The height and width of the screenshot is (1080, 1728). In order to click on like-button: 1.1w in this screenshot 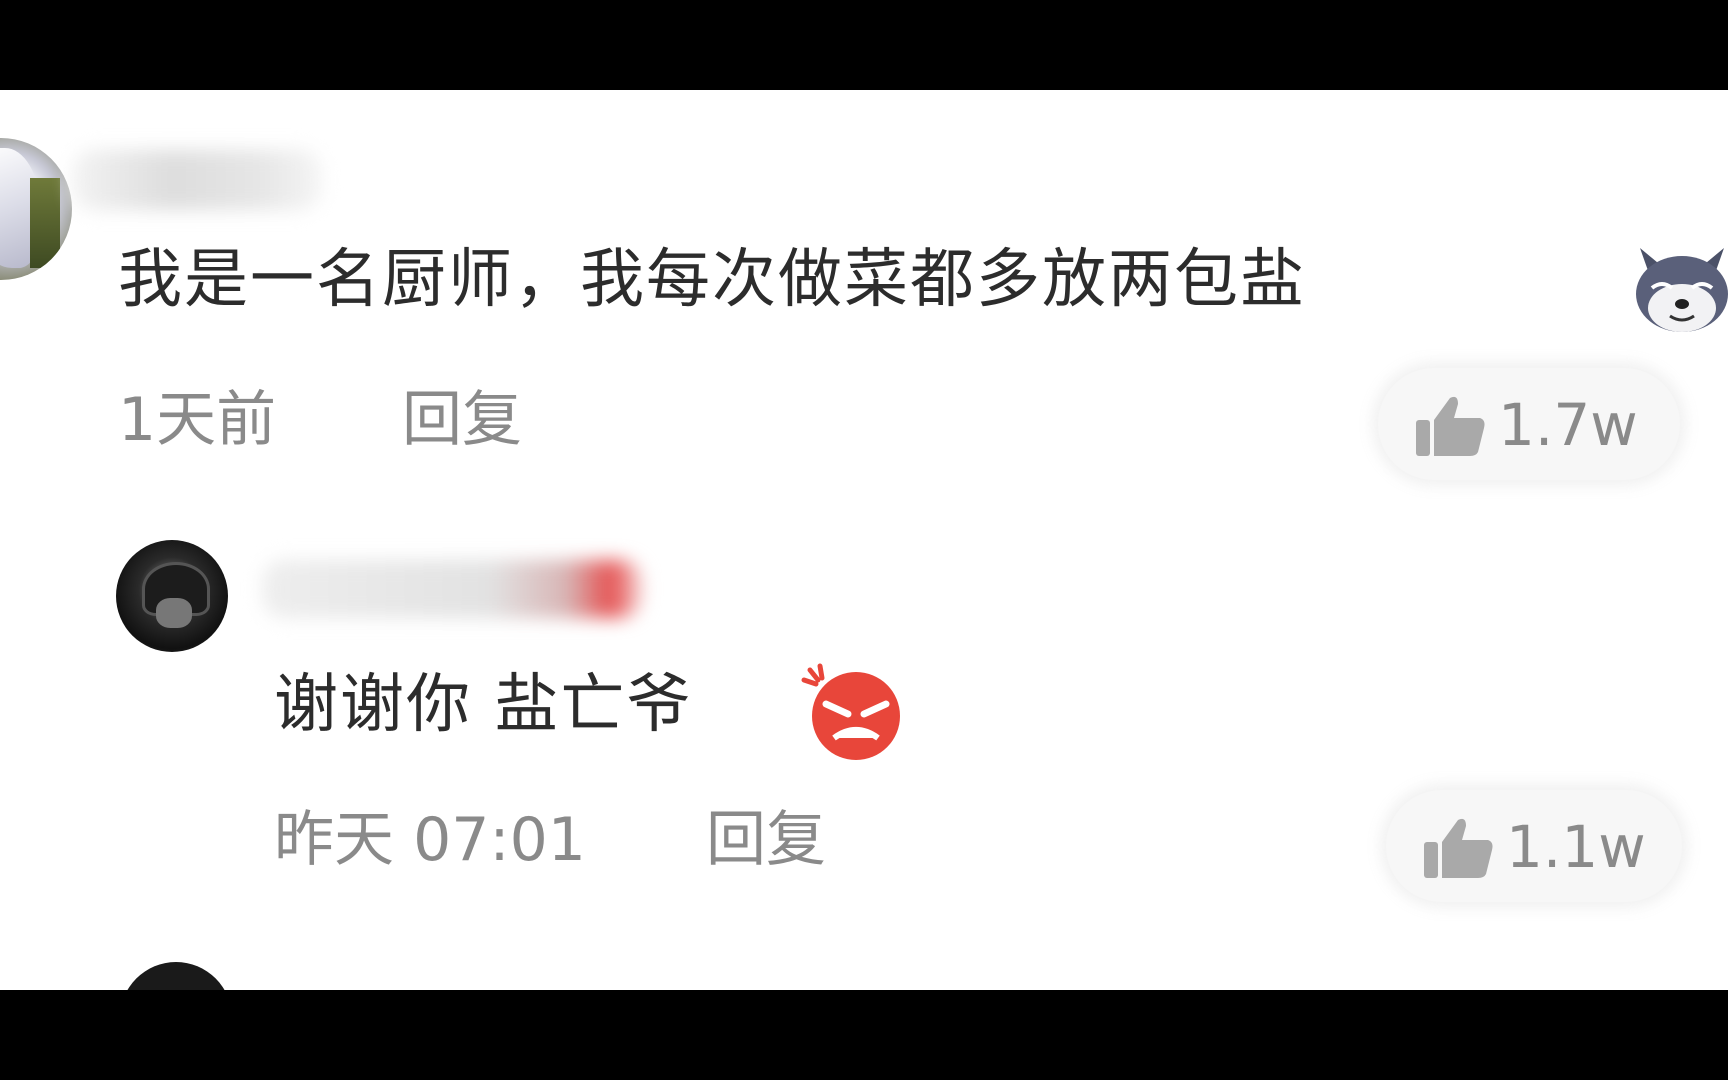, I will do `click(1534, 846)`.